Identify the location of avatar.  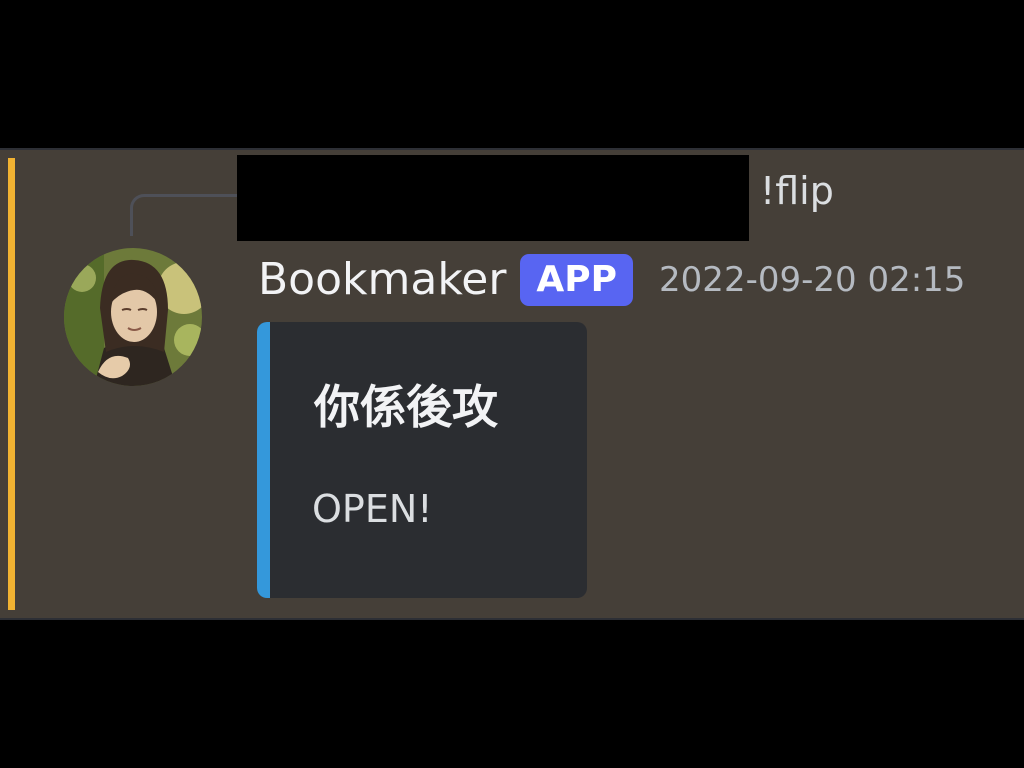
(133, 317).